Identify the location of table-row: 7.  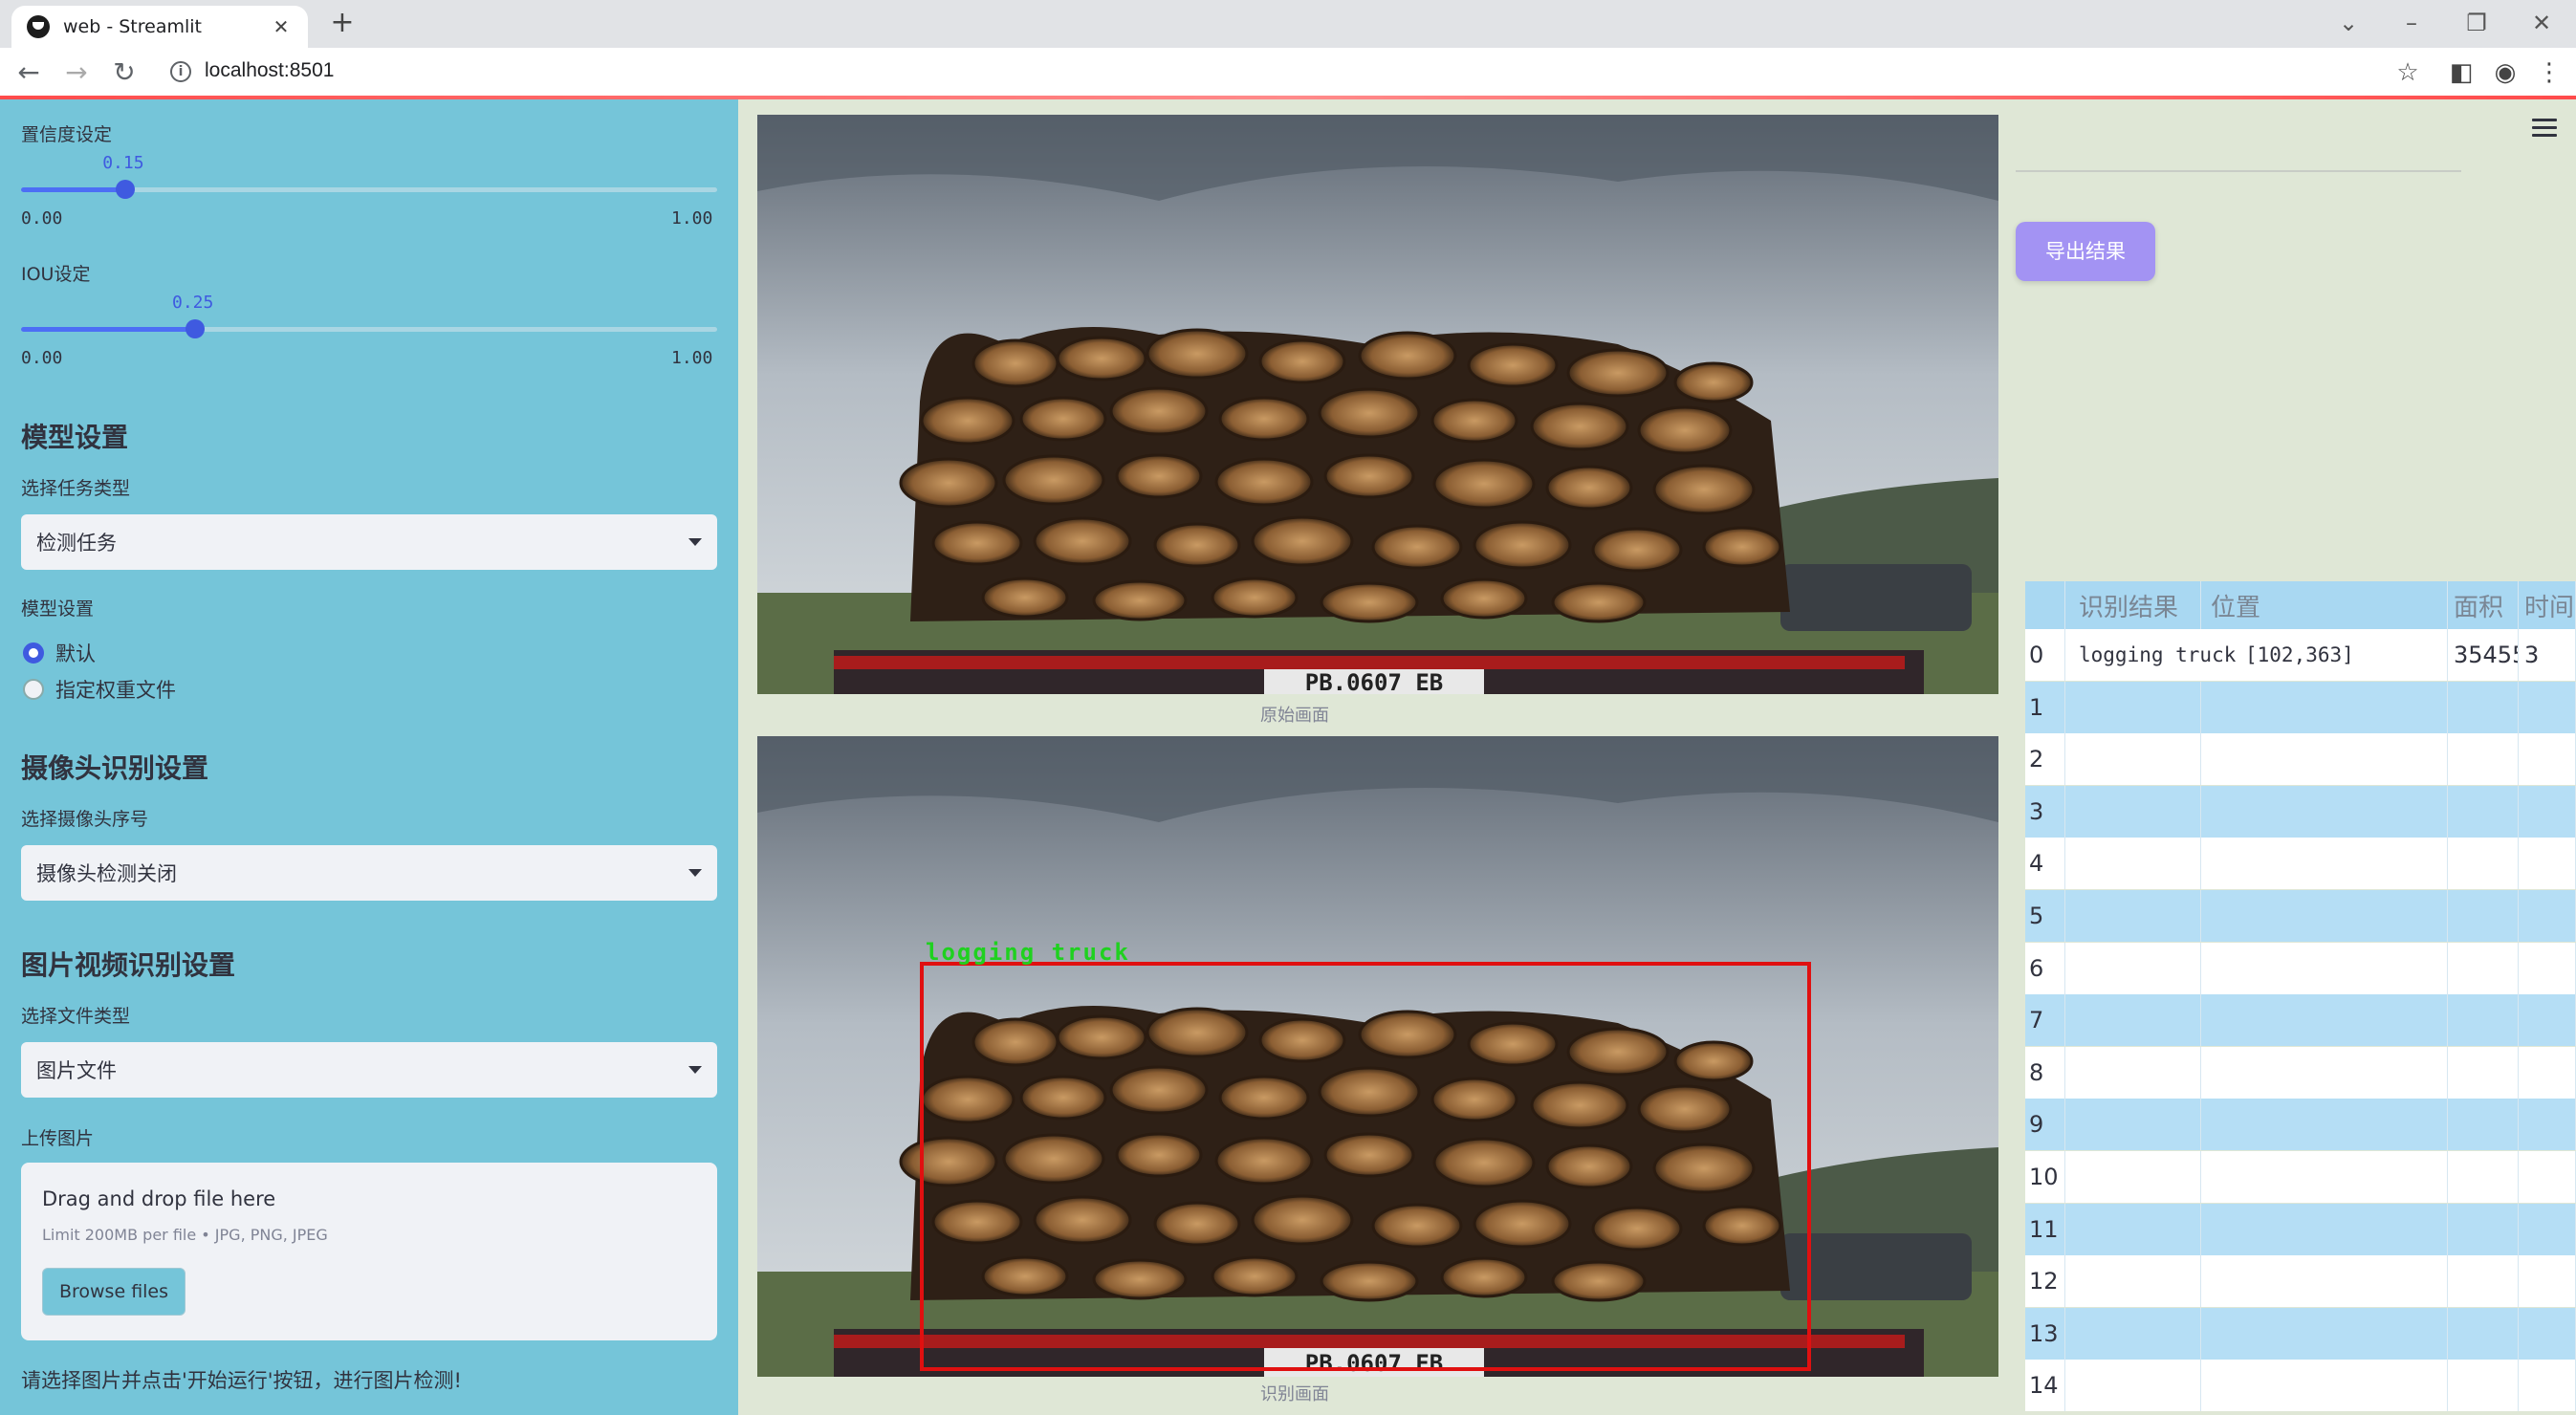
(2300, 1020).